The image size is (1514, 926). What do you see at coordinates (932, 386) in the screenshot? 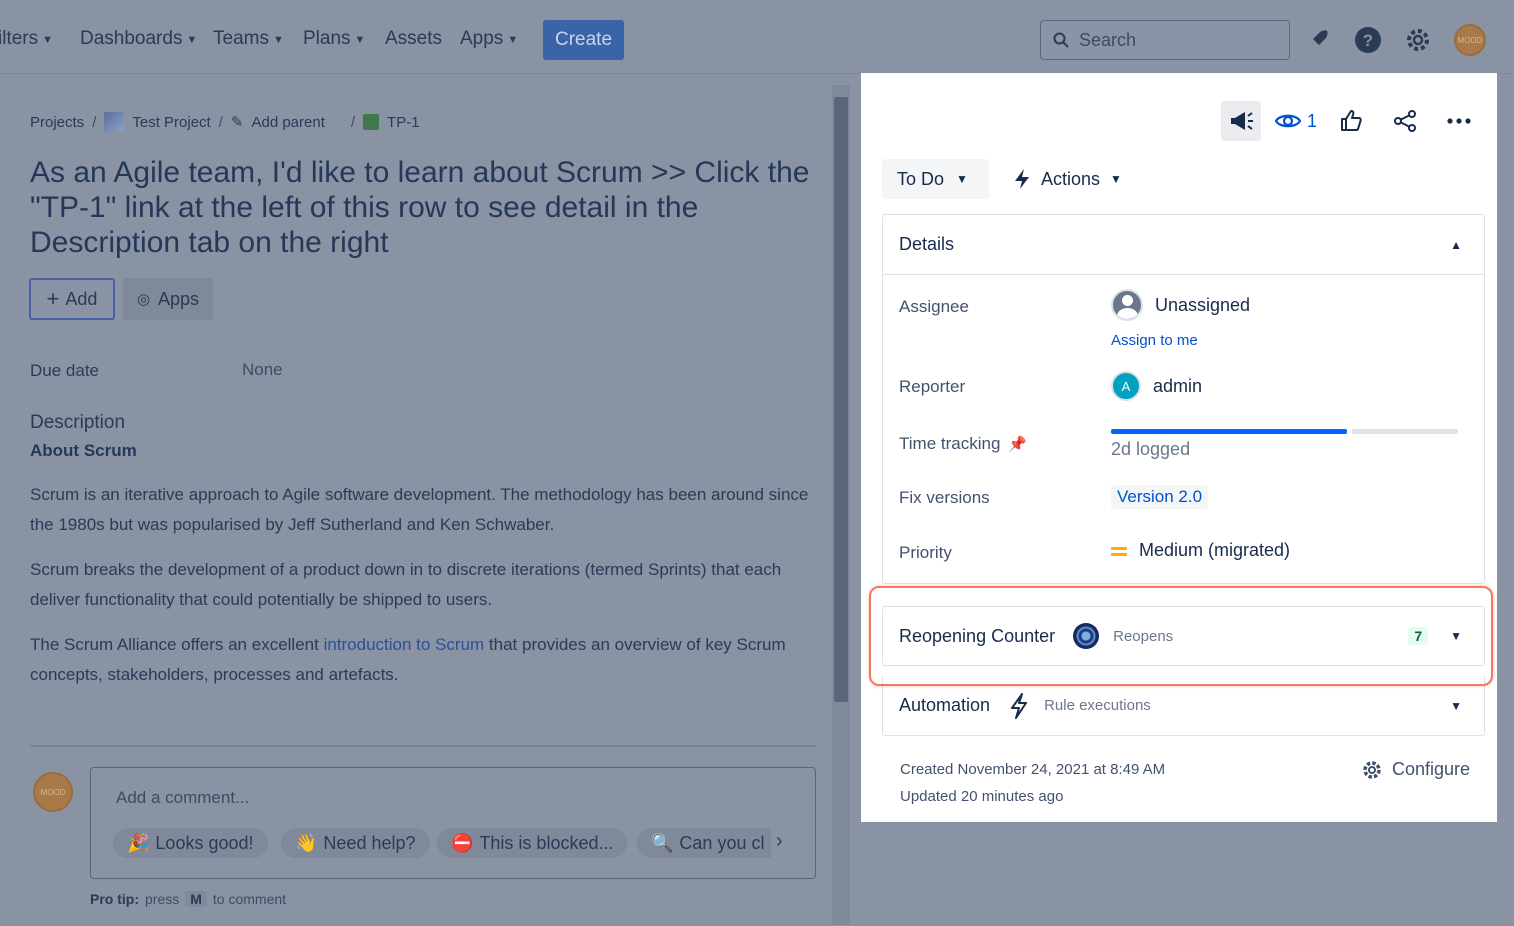
I see `reporter-label: Reporter` at bounding box center [932, 386].